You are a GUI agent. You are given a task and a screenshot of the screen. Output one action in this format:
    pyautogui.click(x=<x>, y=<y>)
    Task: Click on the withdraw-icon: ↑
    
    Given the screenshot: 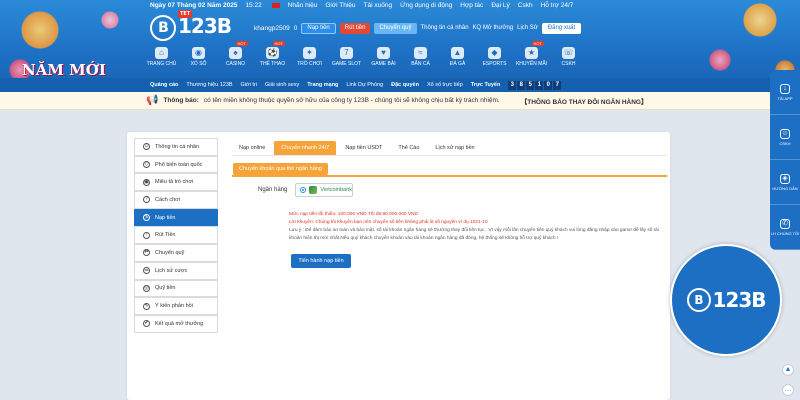 What is the action you would take?
    pyautogui.click(x=146, y=235)
    